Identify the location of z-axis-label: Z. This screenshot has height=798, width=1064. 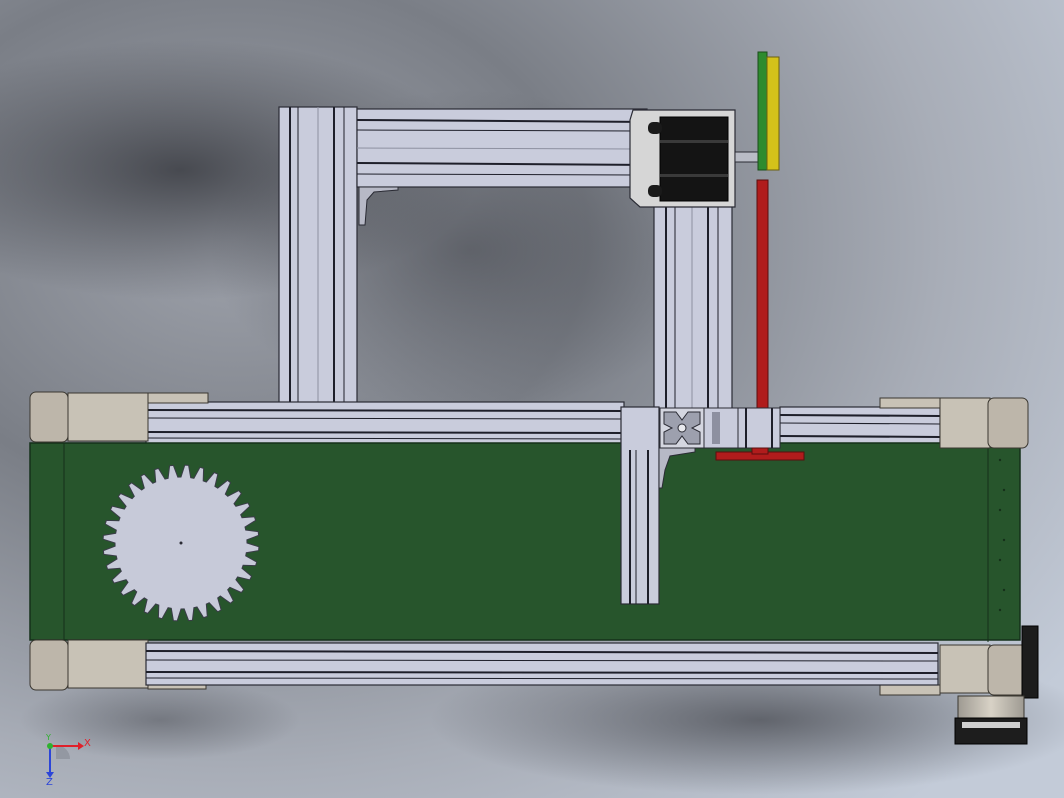
(49, 782).